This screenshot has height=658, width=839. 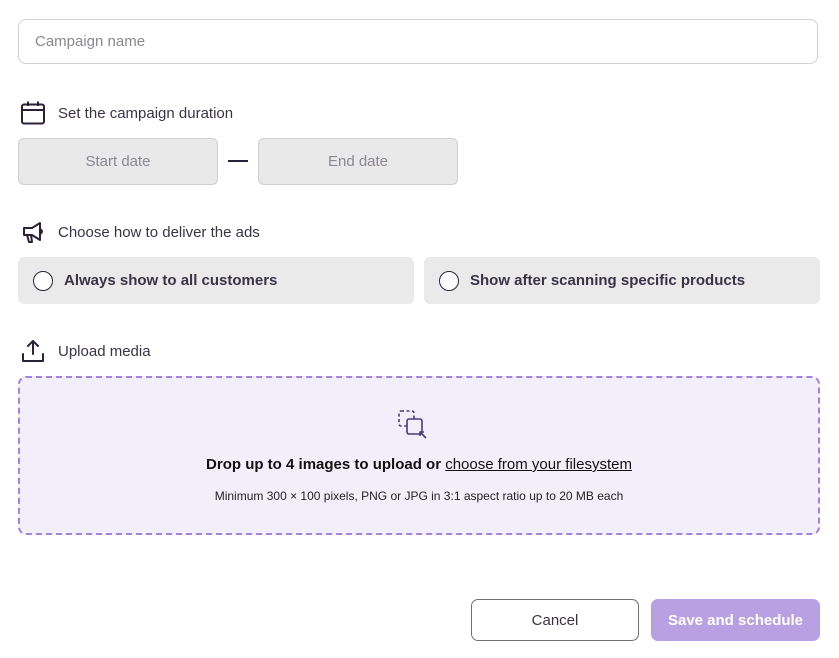 I want to click on delivery-label: Choose how to deliver the ads, so click(x=159, y=232).